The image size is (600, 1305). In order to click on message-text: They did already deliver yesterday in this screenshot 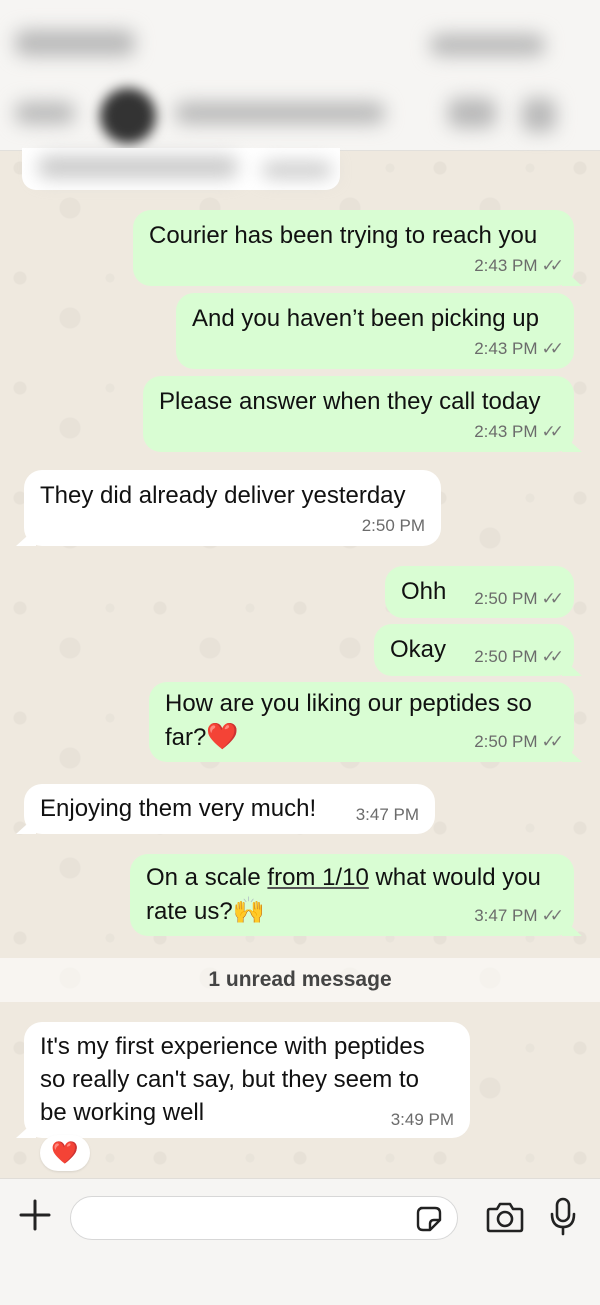, I will do `click(223, 495)`.